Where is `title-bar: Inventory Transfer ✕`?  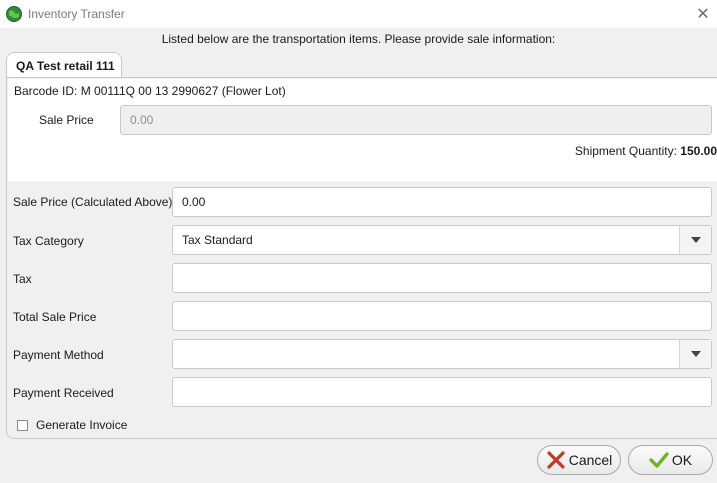 title-bar: Inventory Transfer ✕ is located at coordinates (358, 14).